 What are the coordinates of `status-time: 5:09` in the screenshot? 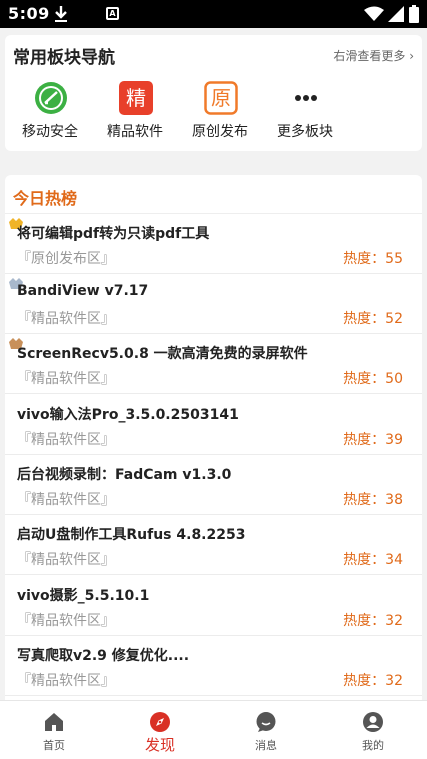 It's located at (29, 13).